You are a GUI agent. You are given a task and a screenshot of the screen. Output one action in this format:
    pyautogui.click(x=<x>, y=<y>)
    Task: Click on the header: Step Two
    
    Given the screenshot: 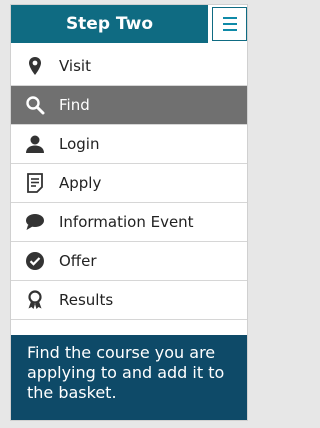 What is the action you would take?
    pyautogui.click(x=129, y=24)
    